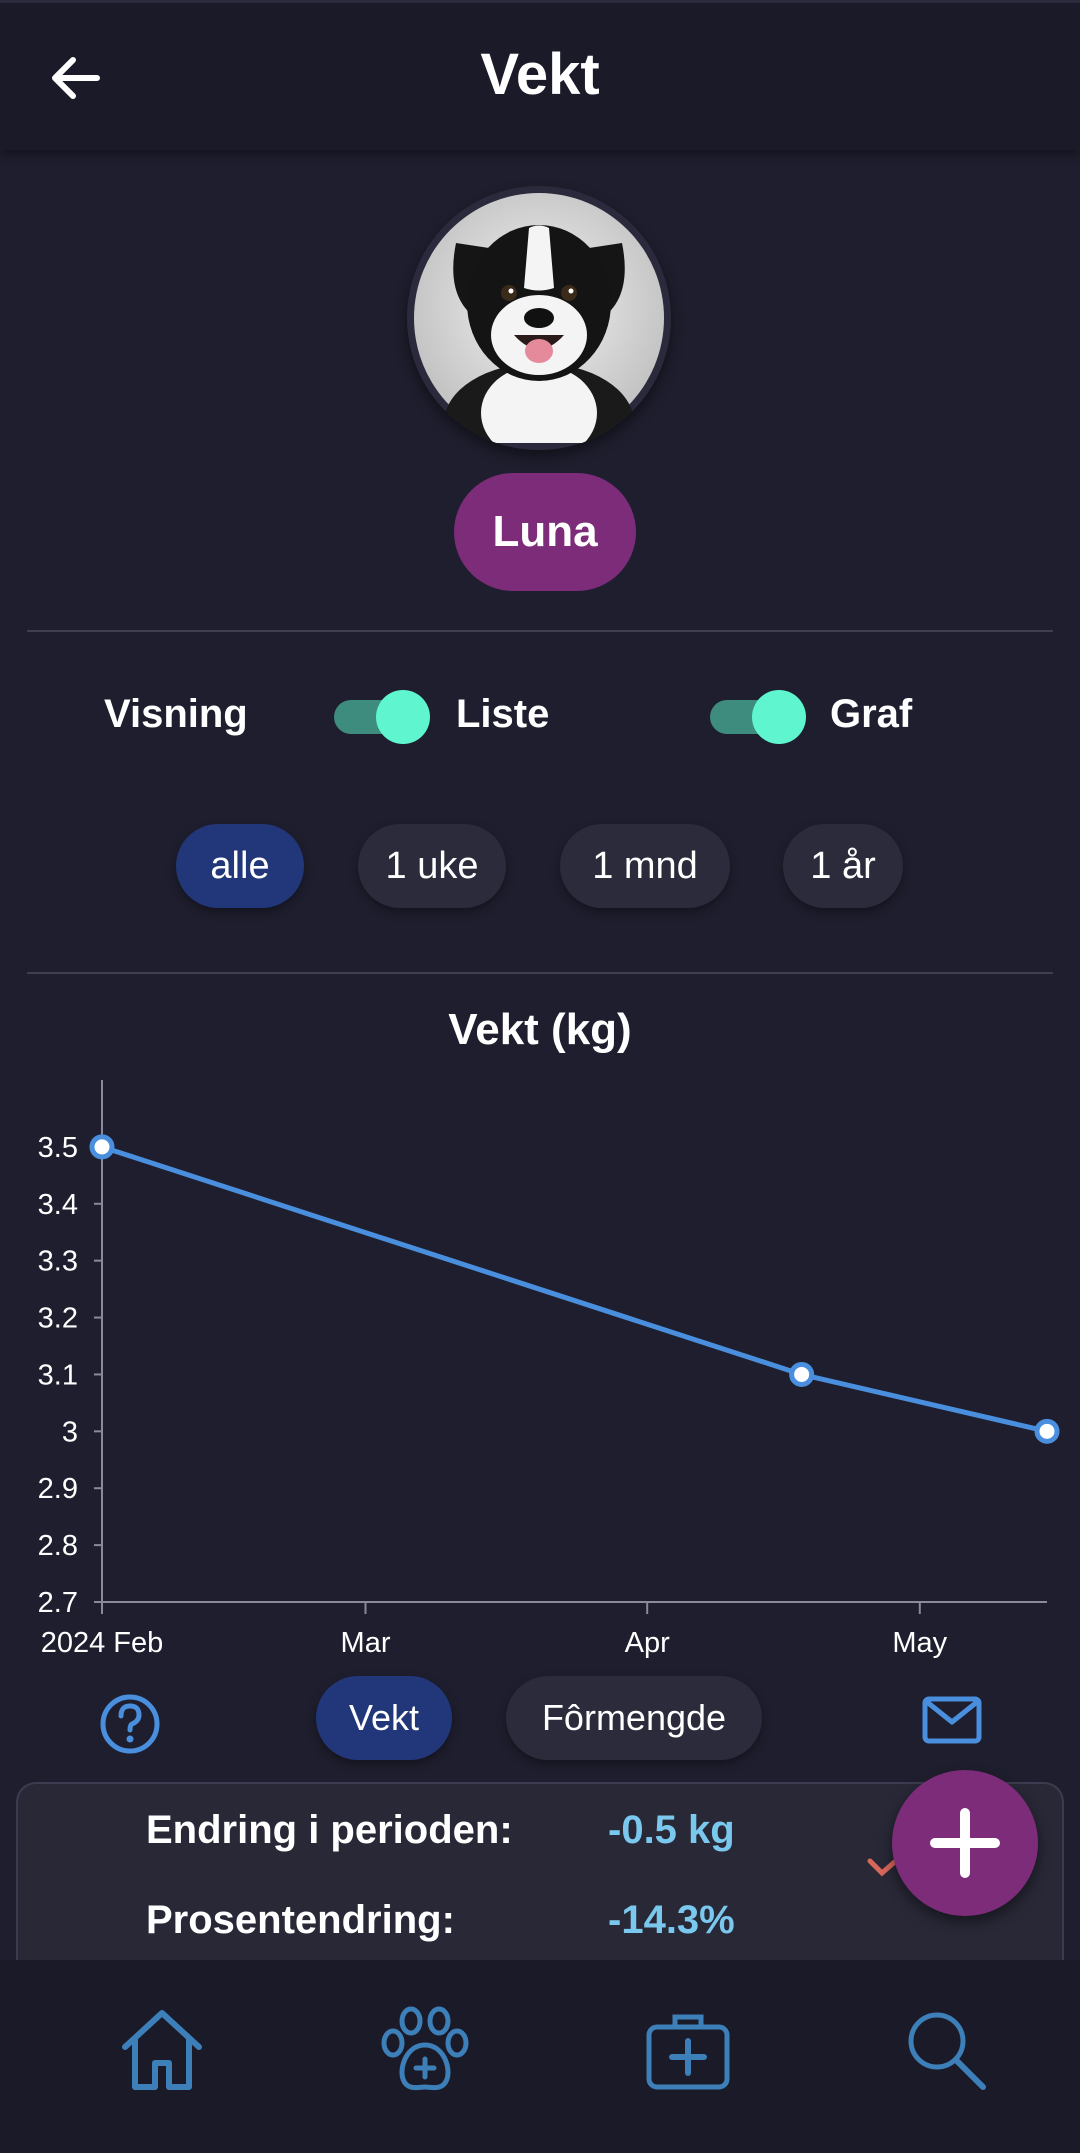 The height and width of the screenshot is (2153, 1080). I want to click on nav-pet-health, so click(425, 2050).